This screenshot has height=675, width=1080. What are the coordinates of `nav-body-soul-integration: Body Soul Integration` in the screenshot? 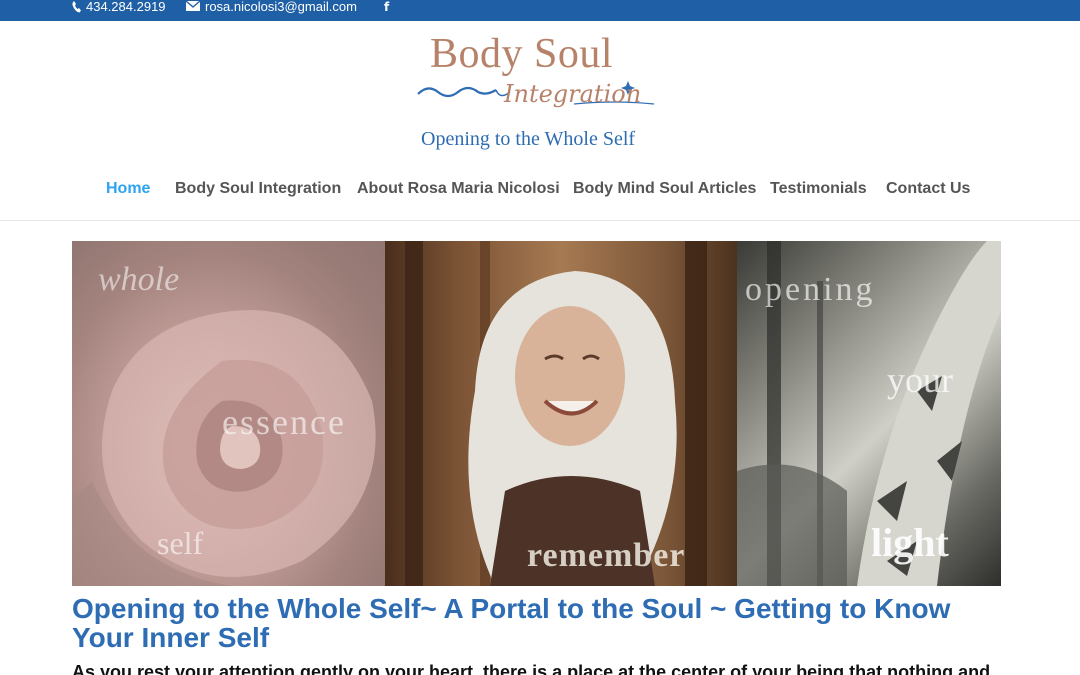 It's located at (258, 189).